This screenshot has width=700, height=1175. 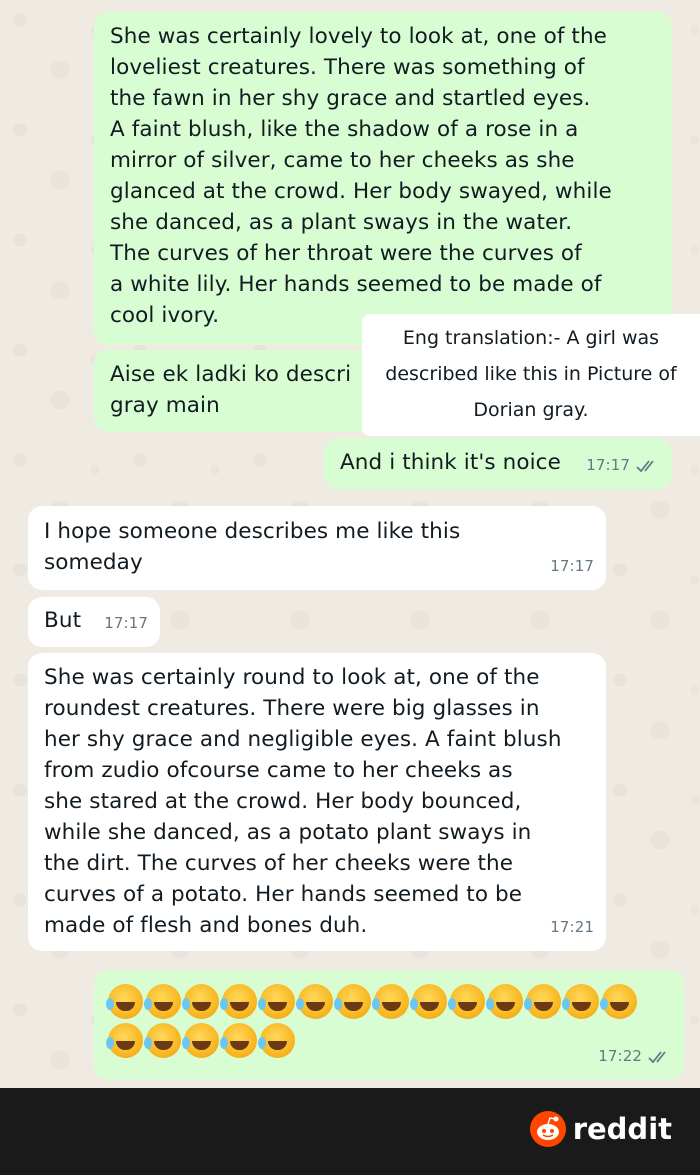 What do you see at coordinates (547, 1129) in the screenshot?
I see `reddit-snoo-icon` at bounding box center [547, 1129].